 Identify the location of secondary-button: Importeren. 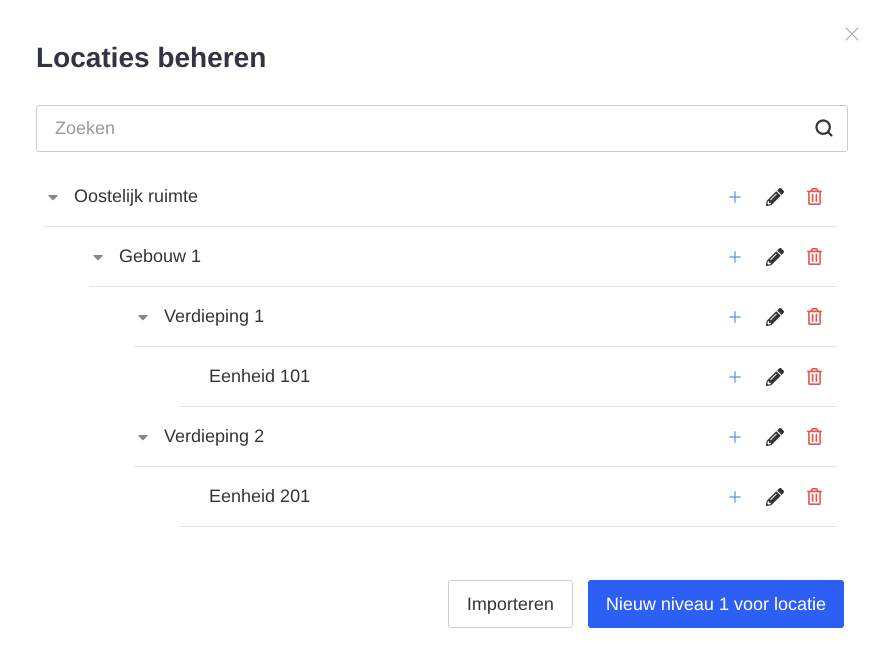
(510, 604).